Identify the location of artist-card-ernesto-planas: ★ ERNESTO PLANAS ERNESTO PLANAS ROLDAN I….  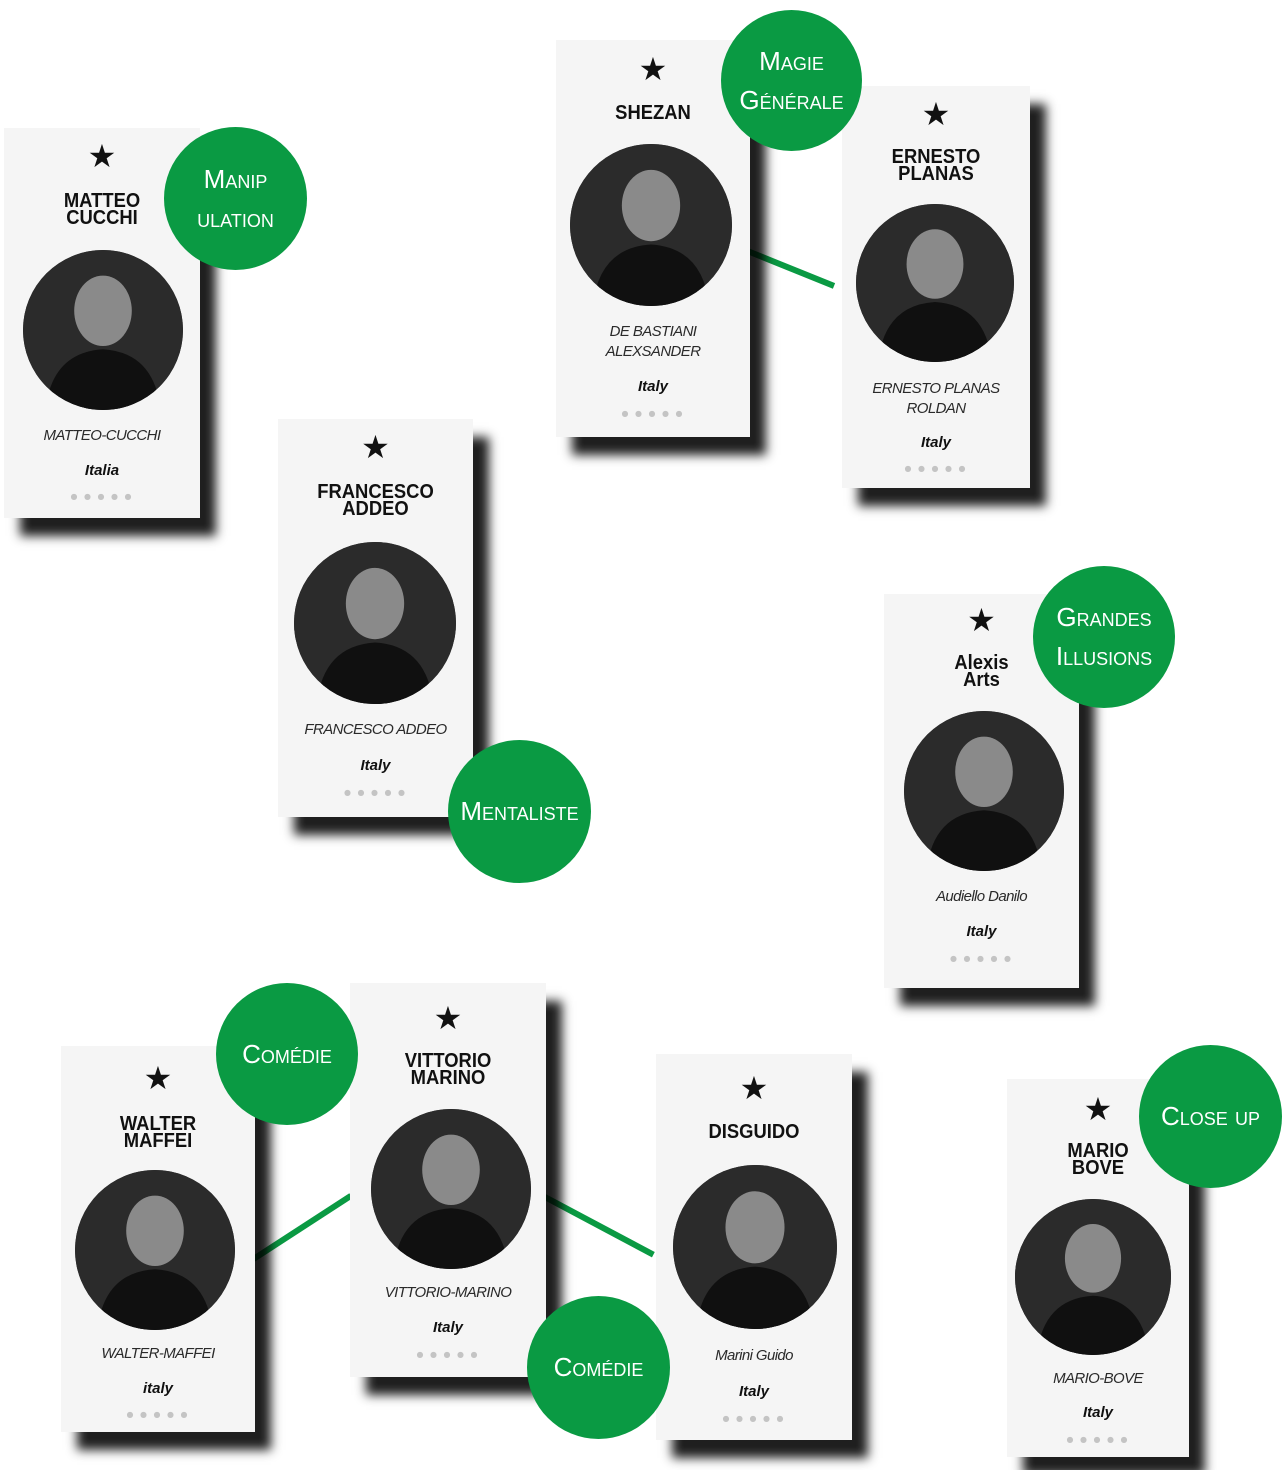
(936, 287).